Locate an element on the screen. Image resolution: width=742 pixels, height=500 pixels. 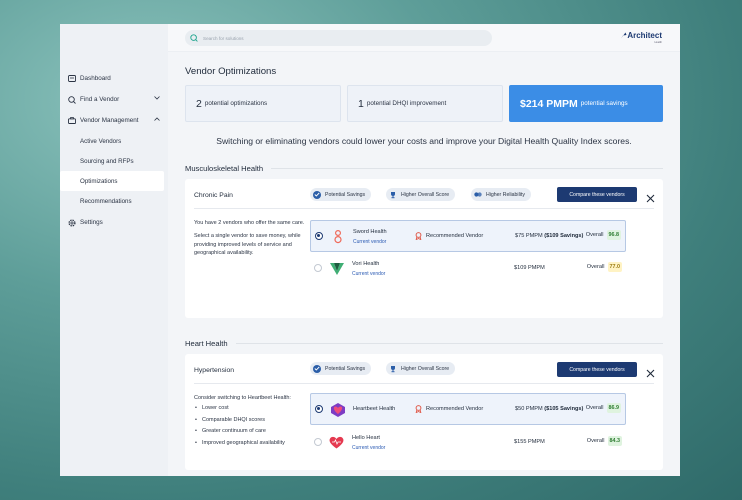
topbar: Search for solutions Architect Health is located at coordinates (424, 38).